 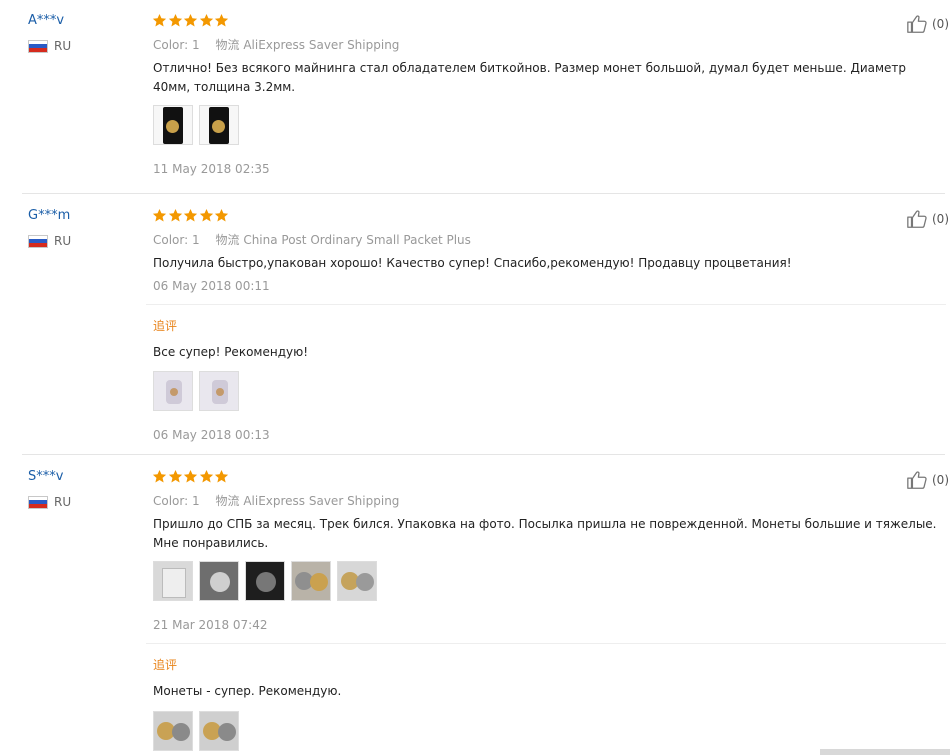 I want to click on reviewer-name: S***v, so click(x=45, y=476).